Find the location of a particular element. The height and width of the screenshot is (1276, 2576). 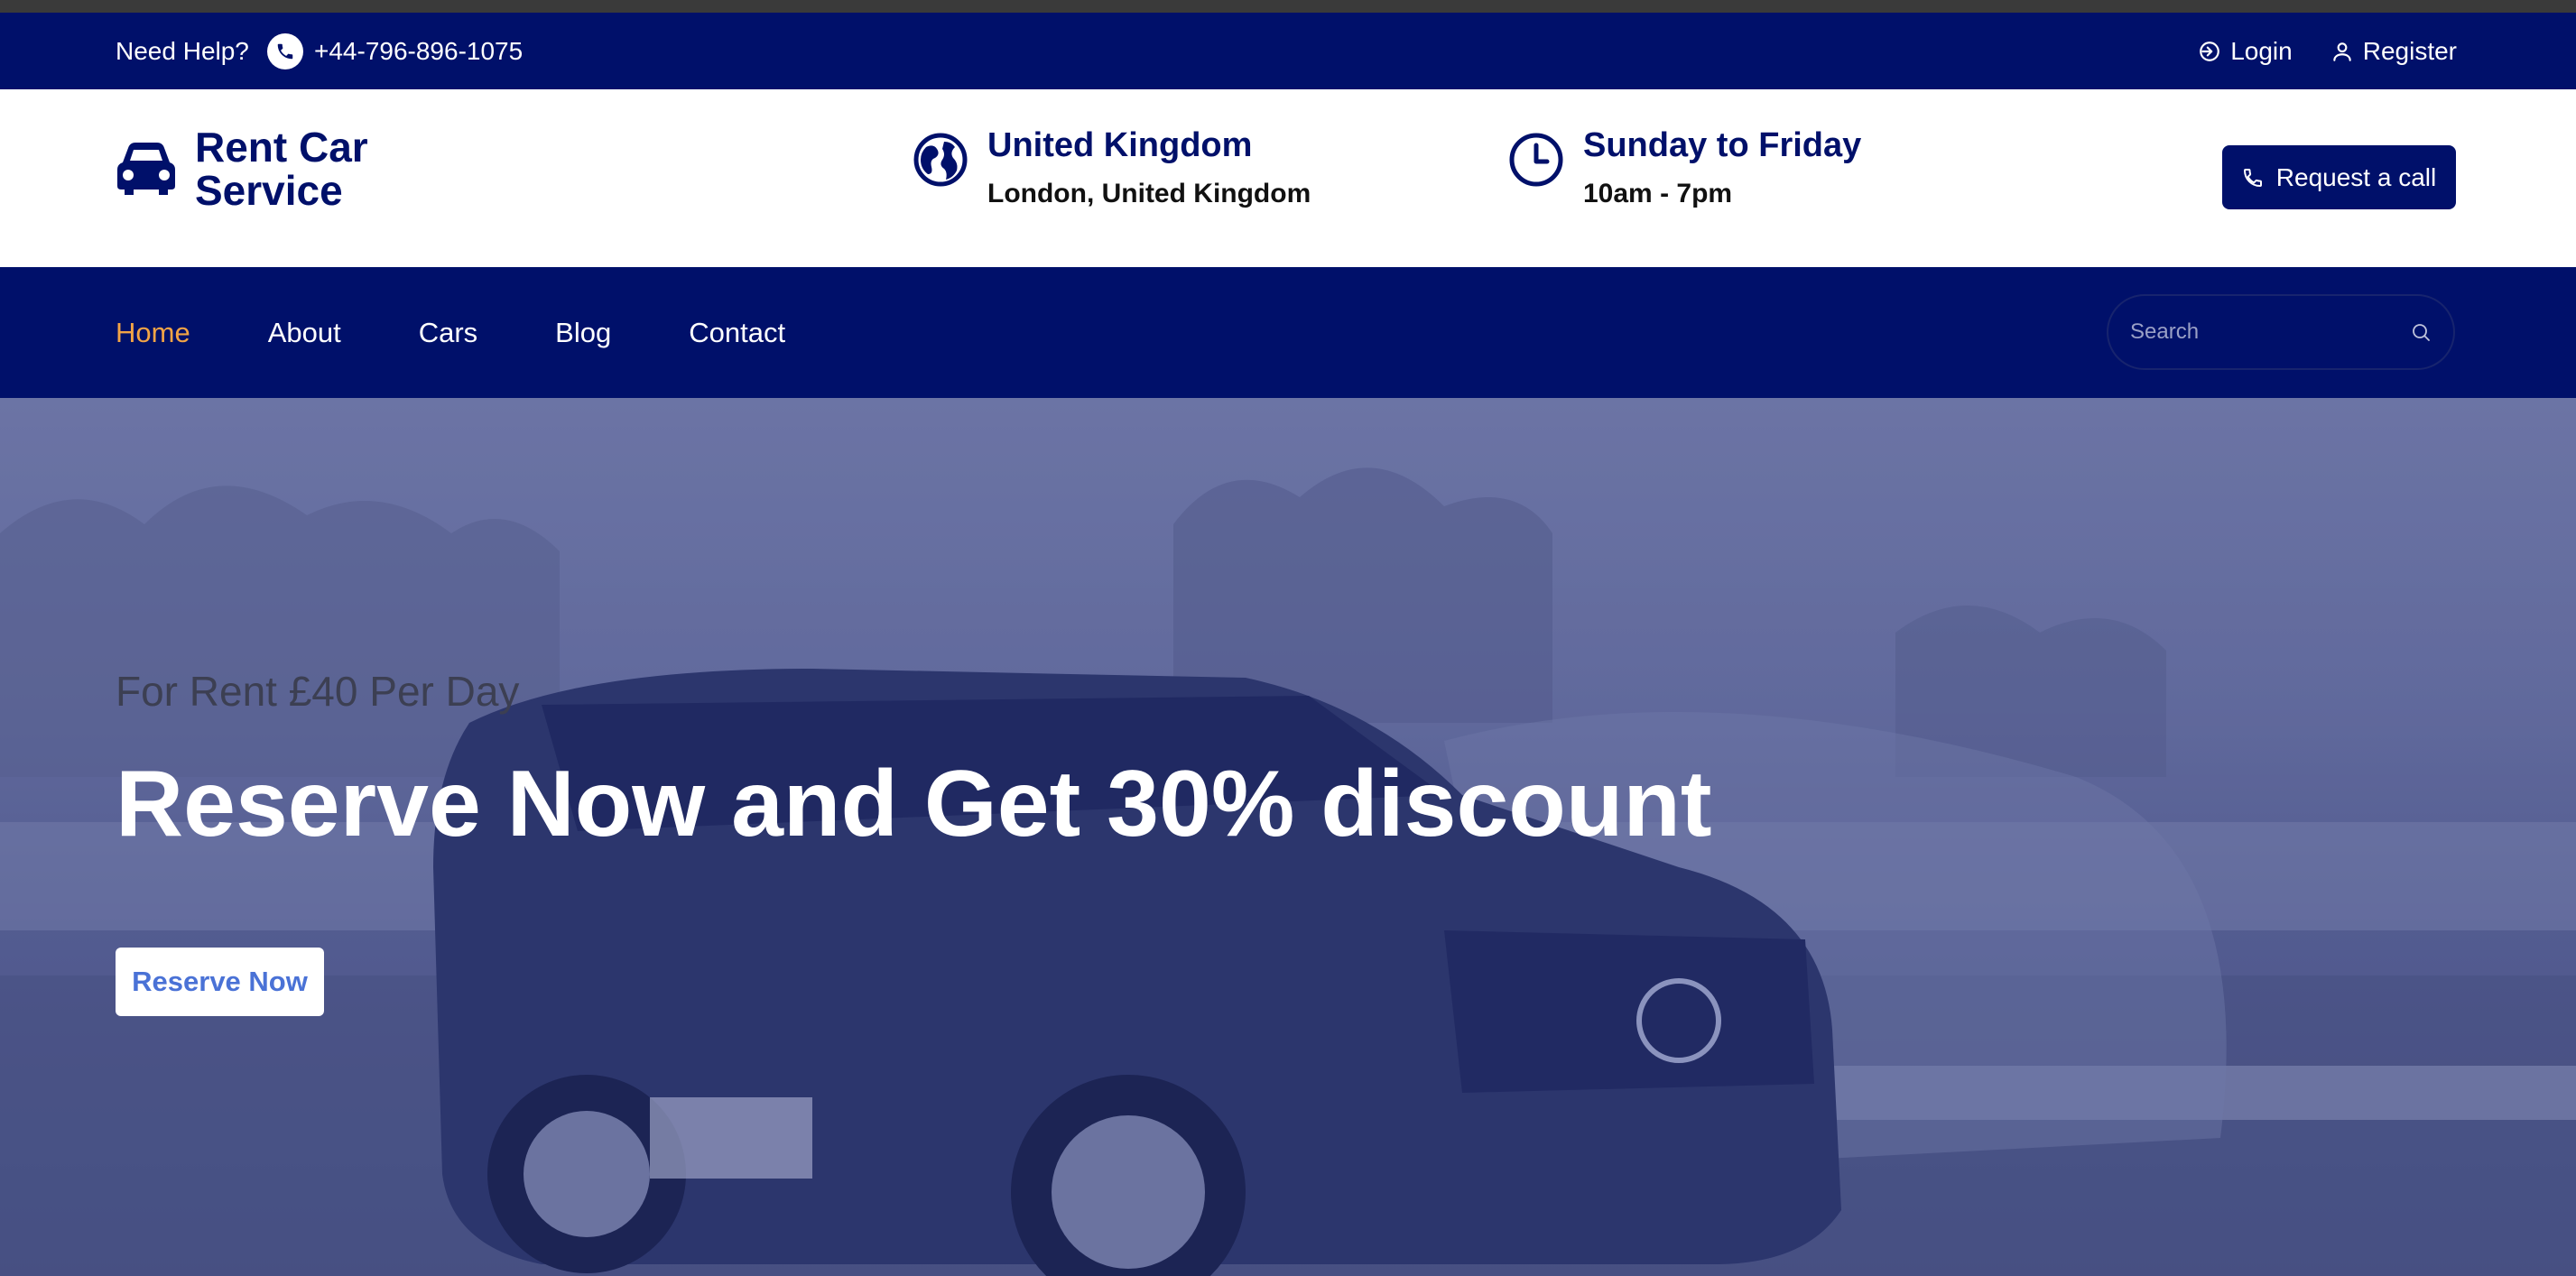

nav-item-contact: Contact is located at coordinates (737, 333).